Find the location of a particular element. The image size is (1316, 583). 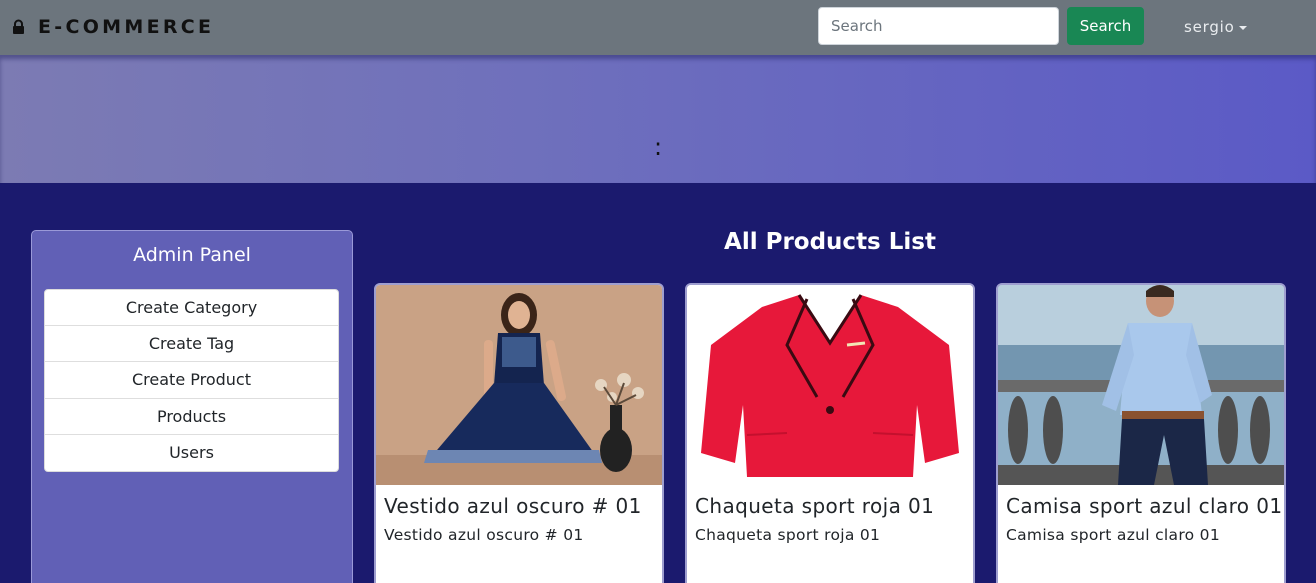

admin-item-products: Products is located at coordinates (191, 417).